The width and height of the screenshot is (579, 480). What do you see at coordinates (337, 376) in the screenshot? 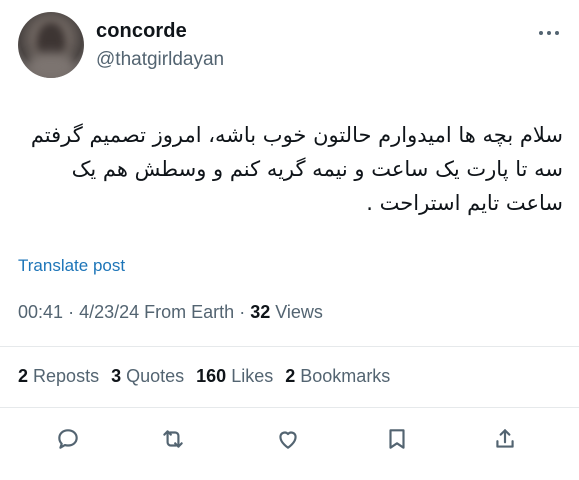
I see `bookmarks-stat: 2 Bookmarks` at bounding box center [337, 376].